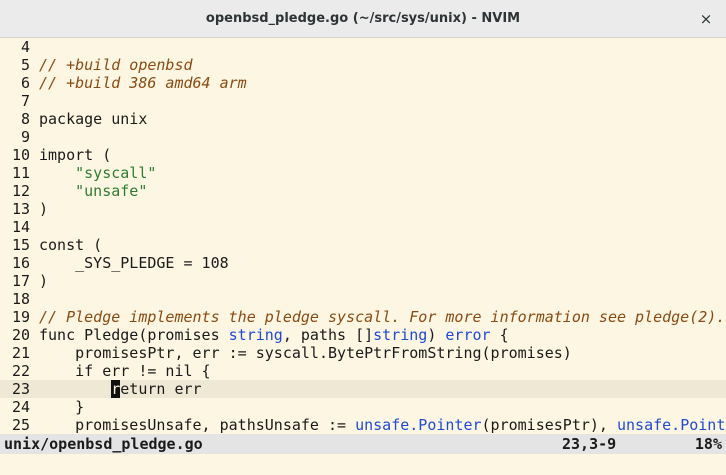  I want to click on code-line: 17), so click(363, 281).